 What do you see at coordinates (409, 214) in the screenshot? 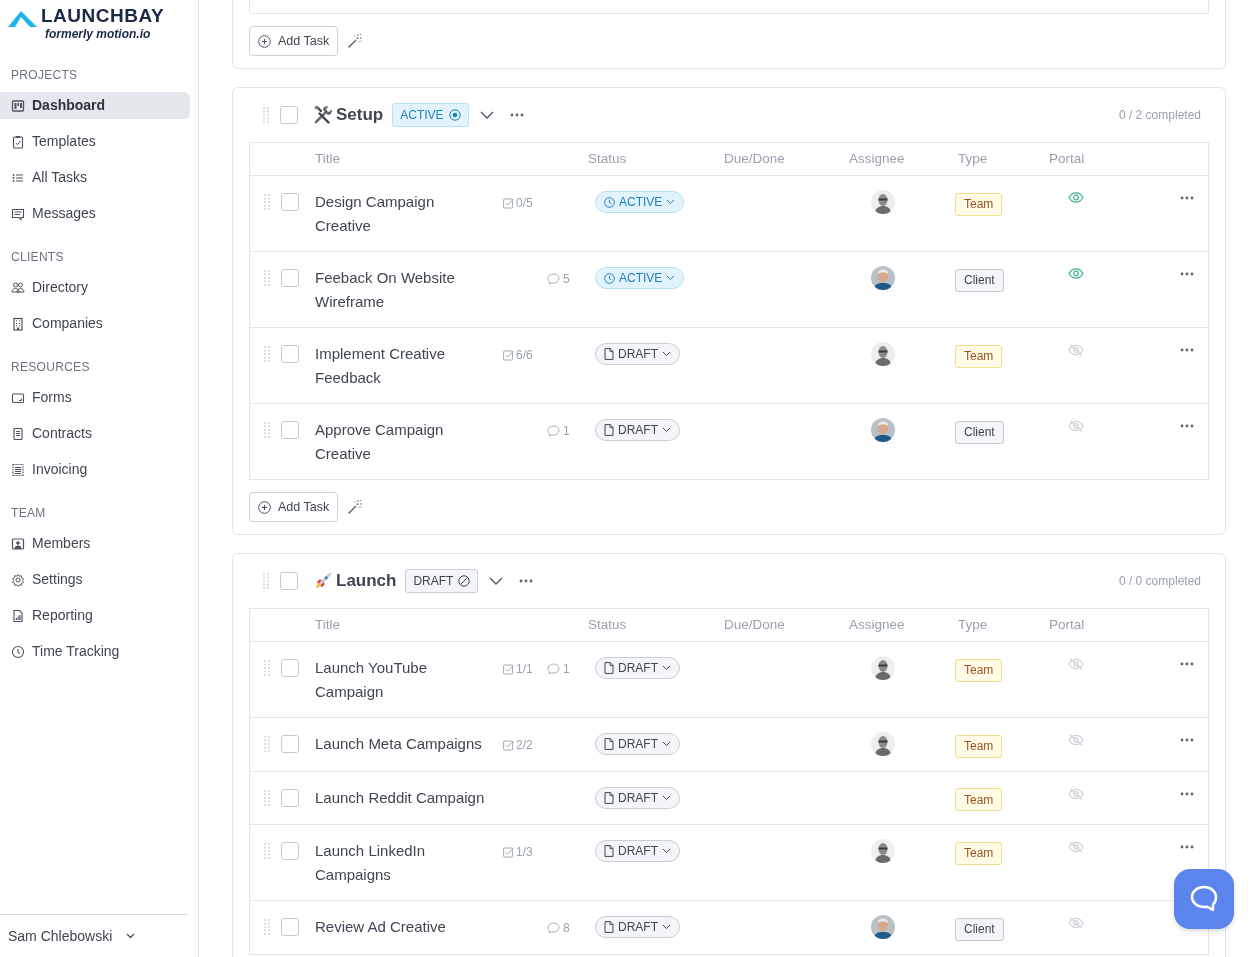
I see `task-title: Design Campaign Creative` at bounding box center [409, 214].